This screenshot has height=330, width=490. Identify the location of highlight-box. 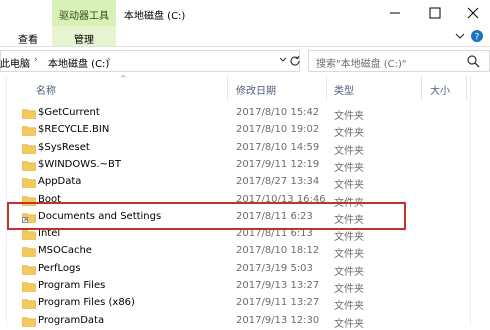
(206, 216).